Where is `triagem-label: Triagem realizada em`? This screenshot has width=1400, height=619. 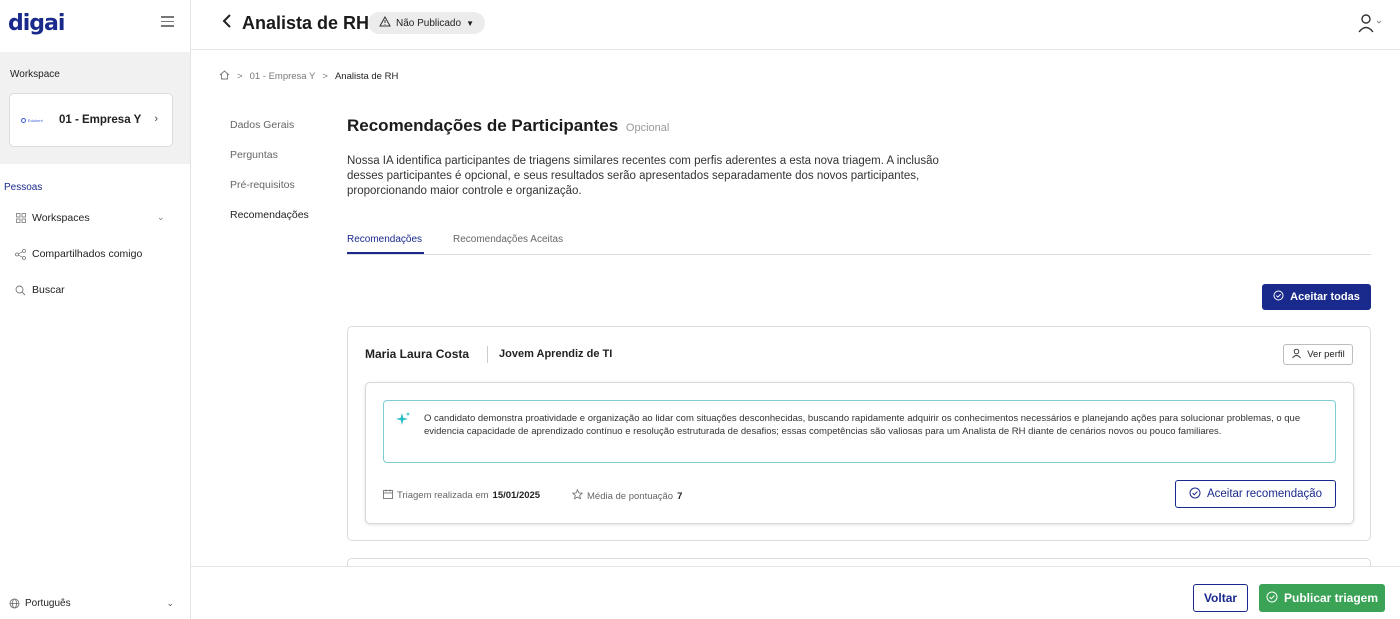
triagem-label: Triagem realizada em is located at coordinates (443, 495).